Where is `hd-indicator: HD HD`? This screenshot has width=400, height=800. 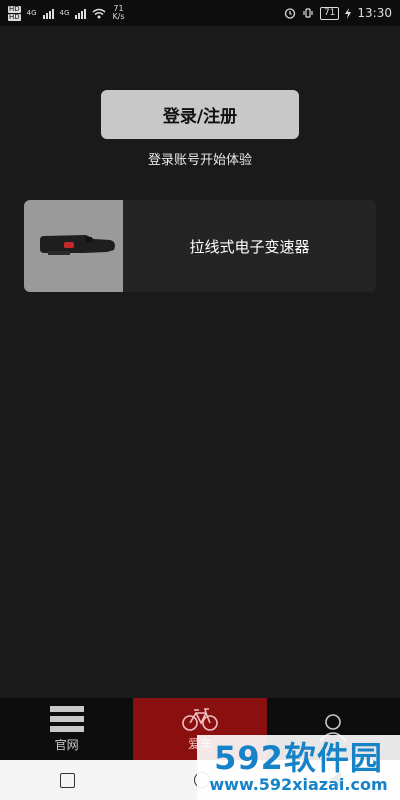
hd-indicator: HD HD is located at coordinates (14, 13).